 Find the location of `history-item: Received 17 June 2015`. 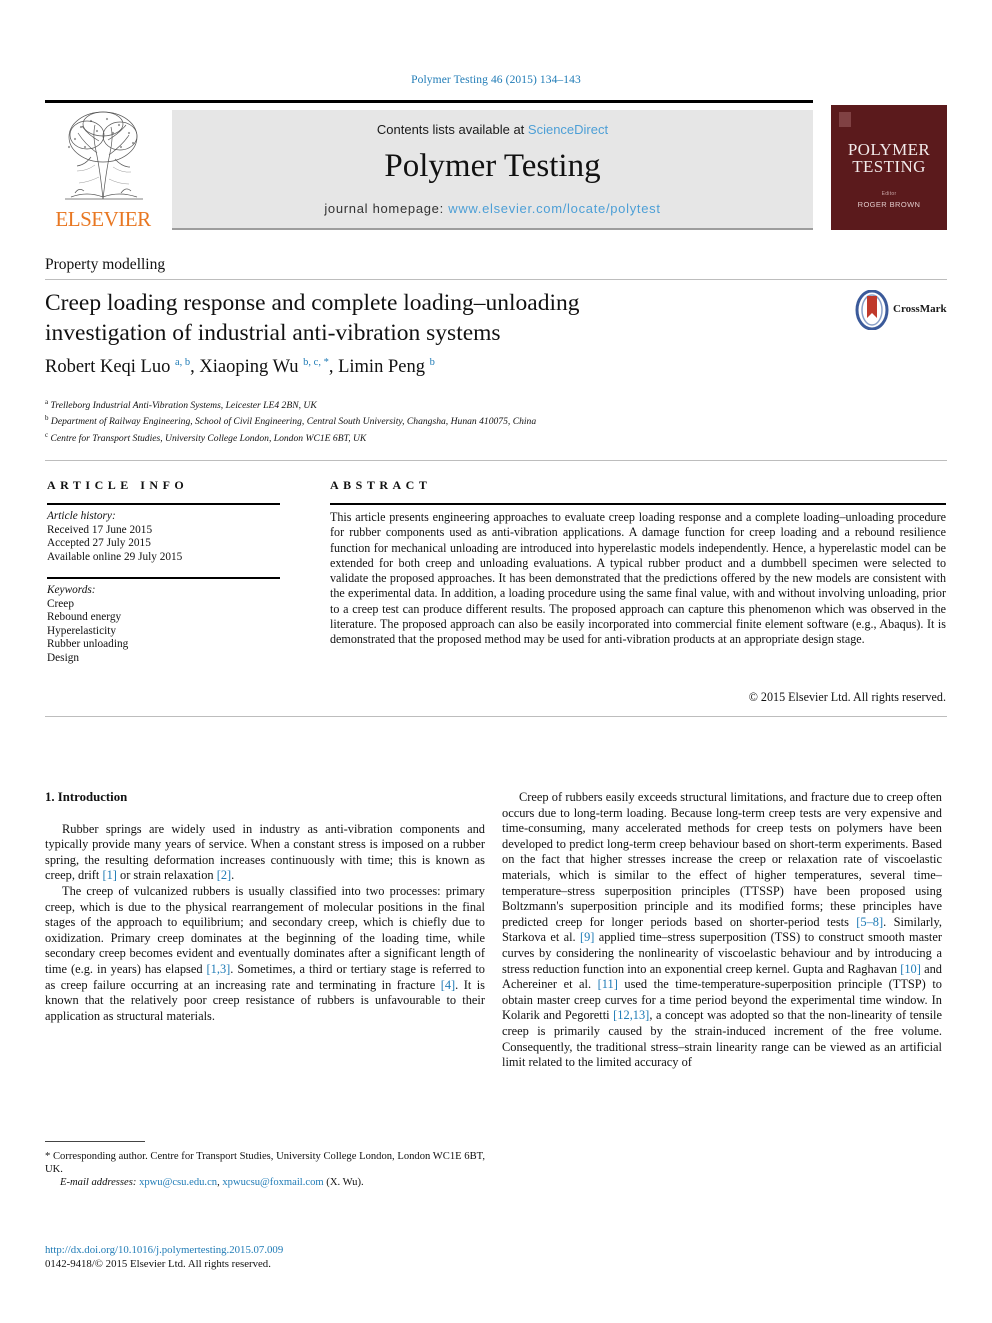

history-item: Received 17 June 2015 is located at coordinates (100, 529).